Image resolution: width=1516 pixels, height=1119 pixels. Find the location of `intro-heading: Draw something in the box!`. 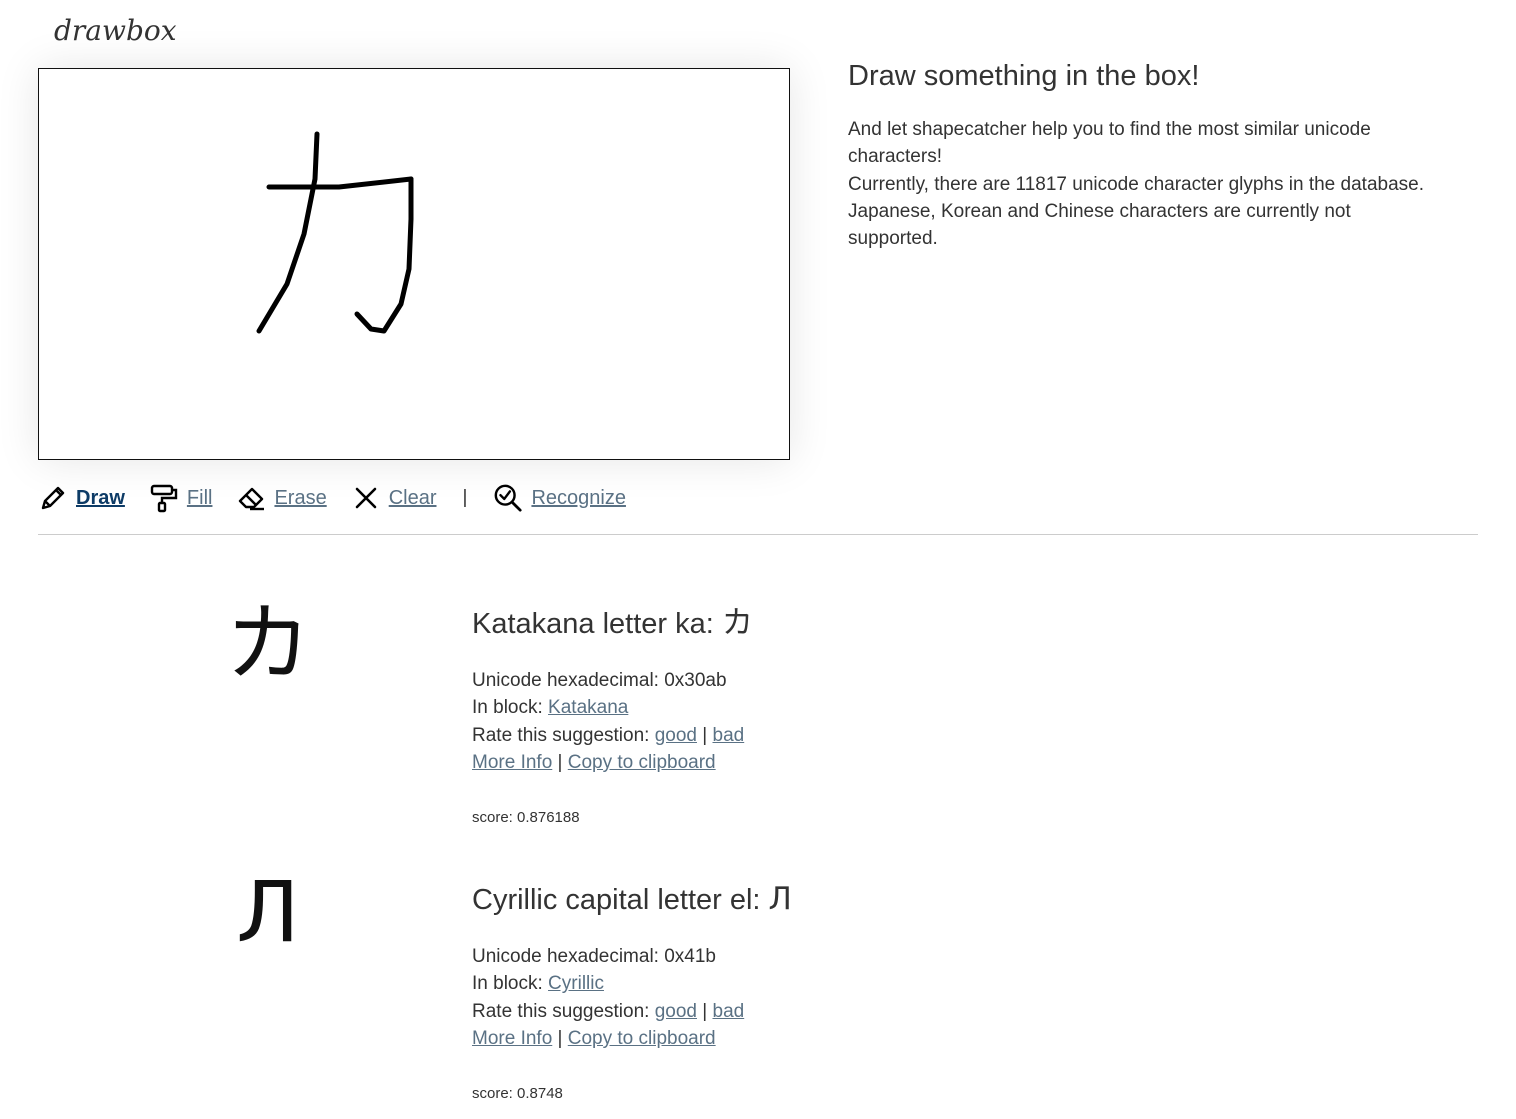

intro-heading: Draw something in the box! is located at coordinates (1024, 76).